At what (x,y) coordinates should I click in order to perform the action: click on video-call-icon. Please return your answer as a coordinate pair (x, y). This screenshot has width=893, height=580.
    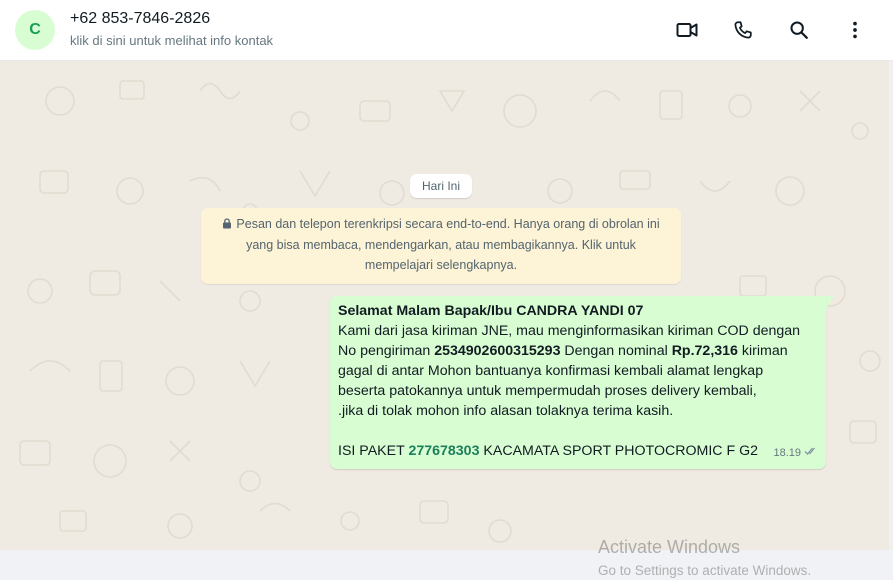
    Looking at the image, I should click on (687, 30).